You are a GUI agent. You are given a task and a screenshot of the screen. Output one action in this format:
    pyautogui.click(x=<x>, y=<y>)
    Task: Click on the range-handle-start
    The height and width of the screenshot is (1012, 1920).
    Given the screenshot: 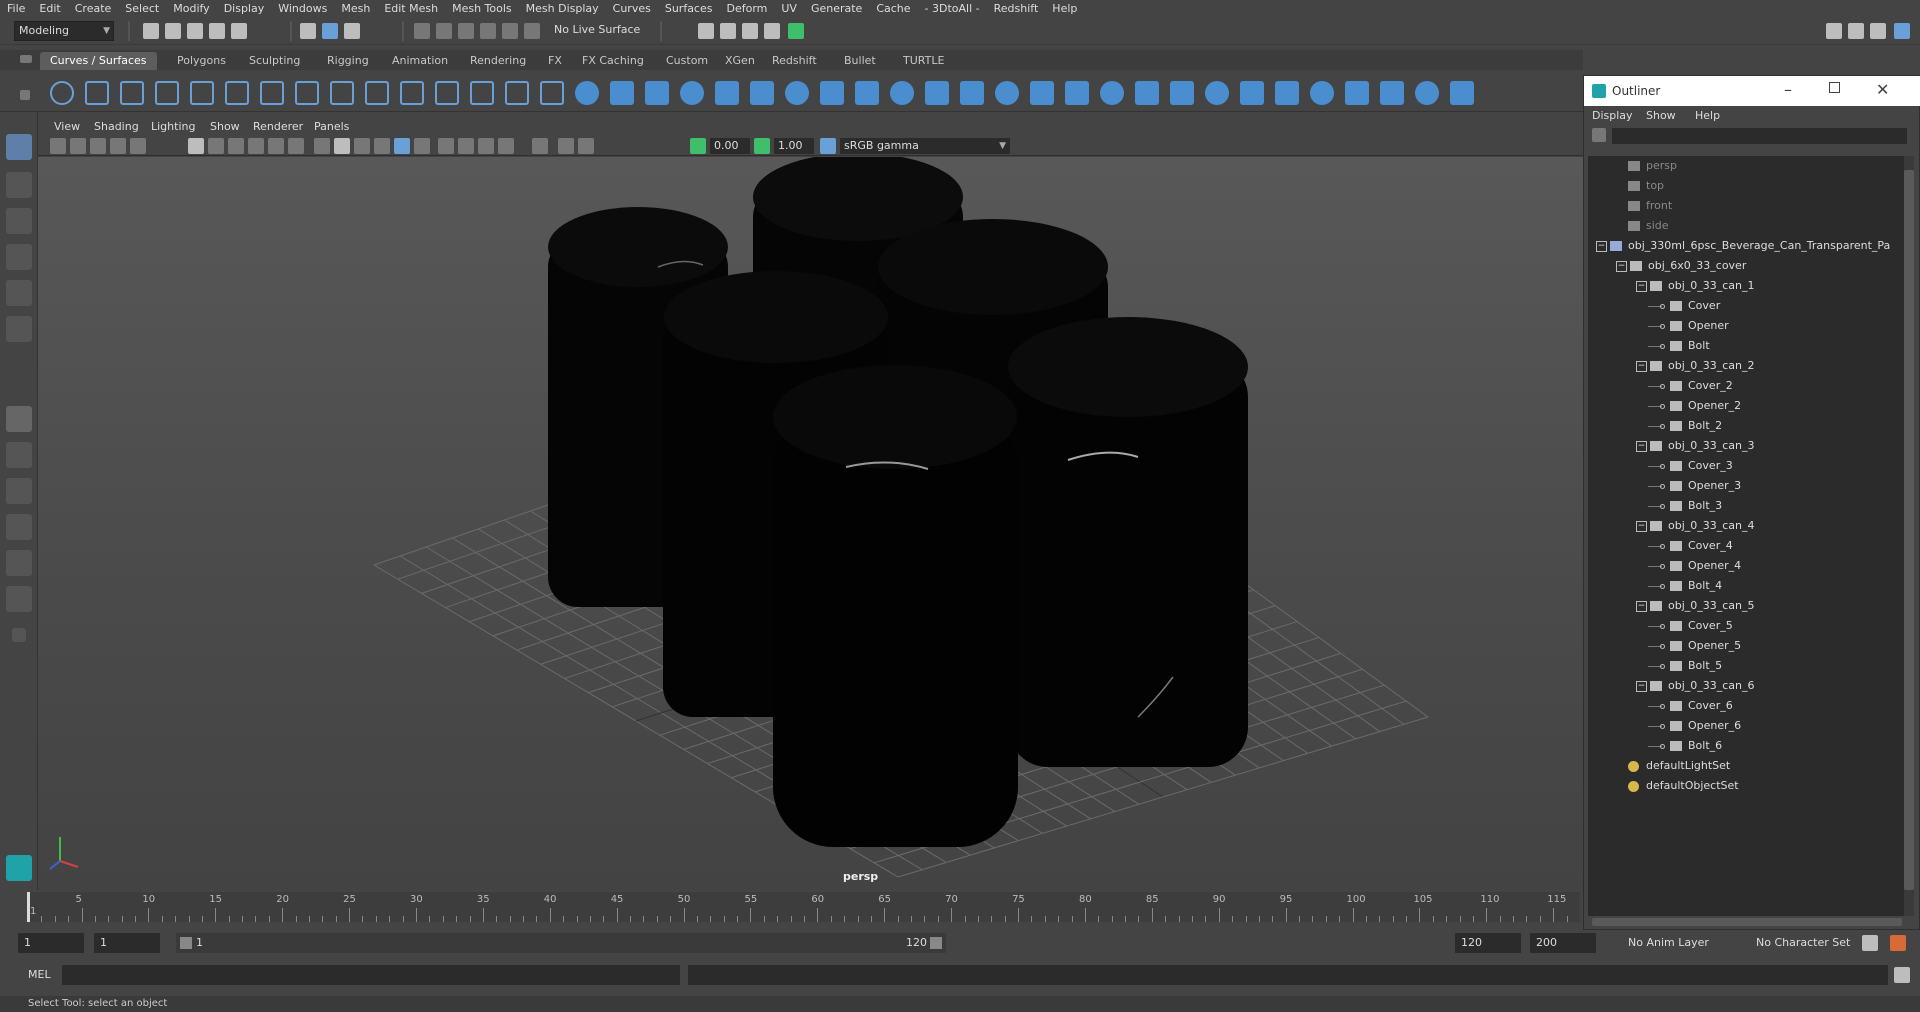 What is the action you would take?
    pyautogui.click(x=186, y=943)
    